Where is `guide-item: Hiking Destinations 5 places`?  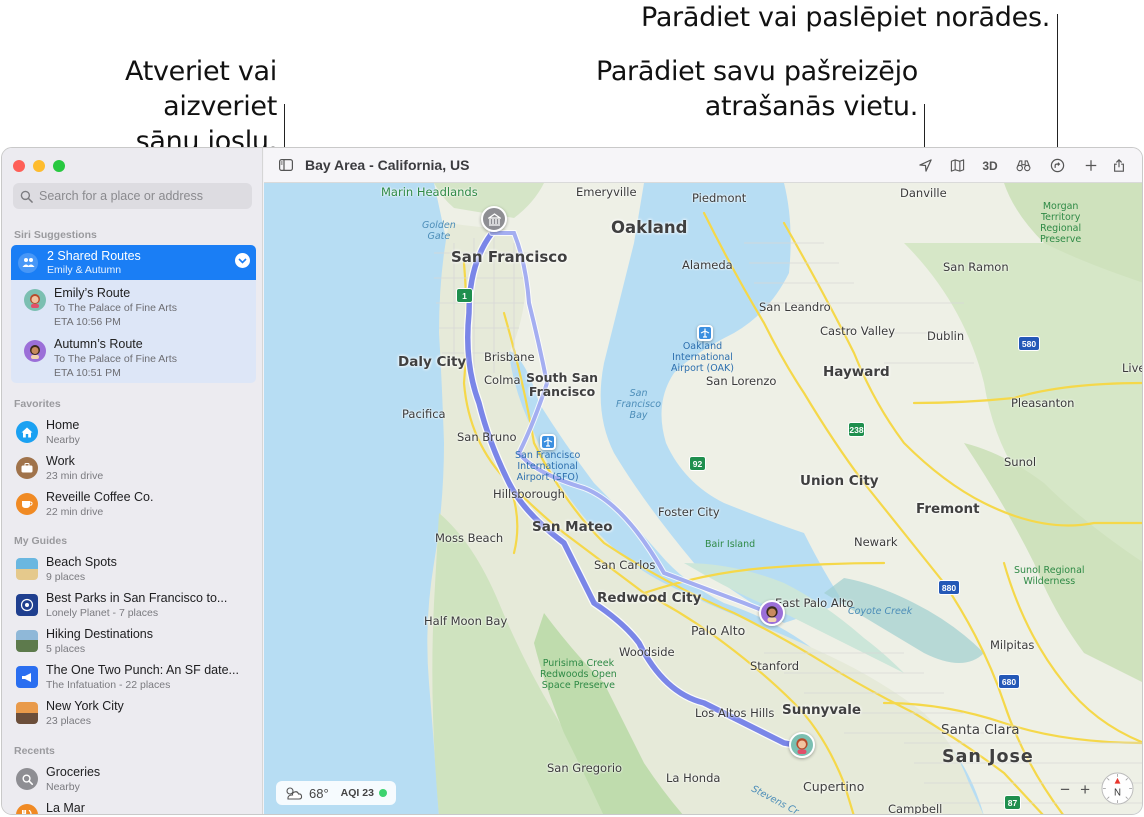
guide-item: Hiking Destinations 5 places is located at coordinates (132, 645).